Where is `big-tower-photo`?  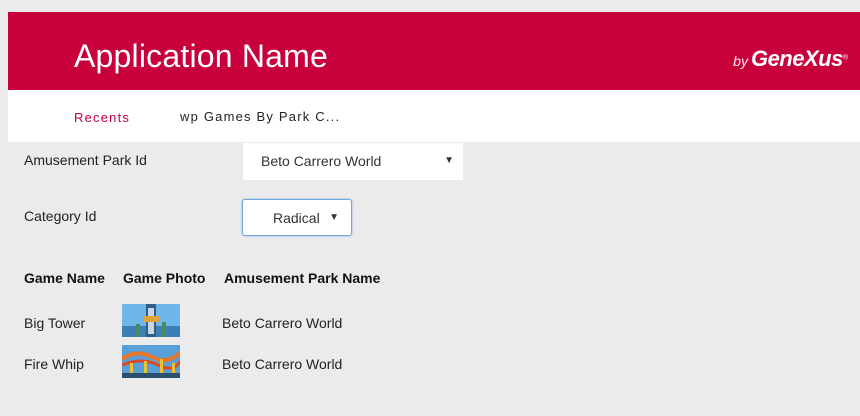 big-tower-photo is located at coordinates (151, 320).